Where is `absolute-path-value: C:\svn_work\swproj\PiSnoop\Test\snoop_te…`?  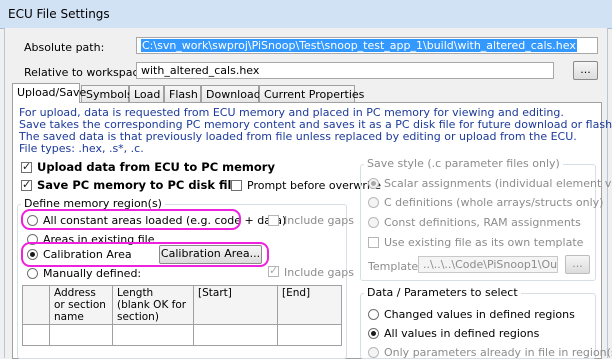
absolute-path-value: C:\svn_work\swproj\PiSnoop\Test\snoop_te… is located at coordinates (359, 45).